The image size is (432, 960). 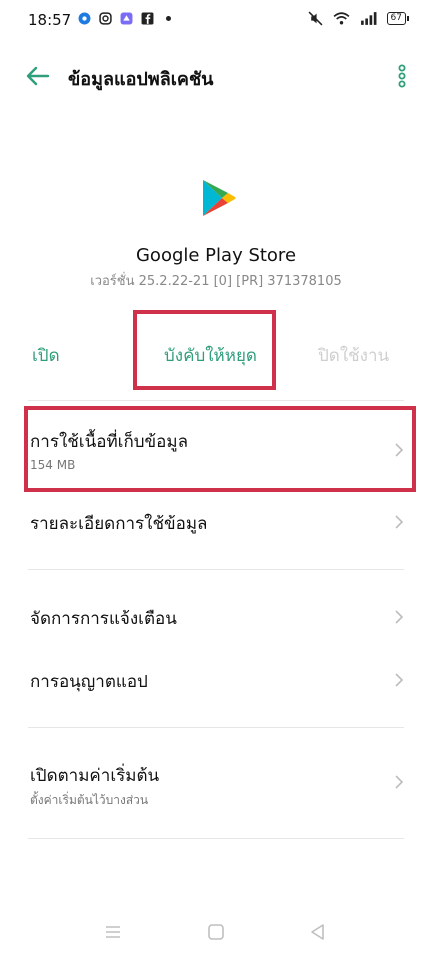 I want to click on play-store-icon, so click(x=219, y=198).